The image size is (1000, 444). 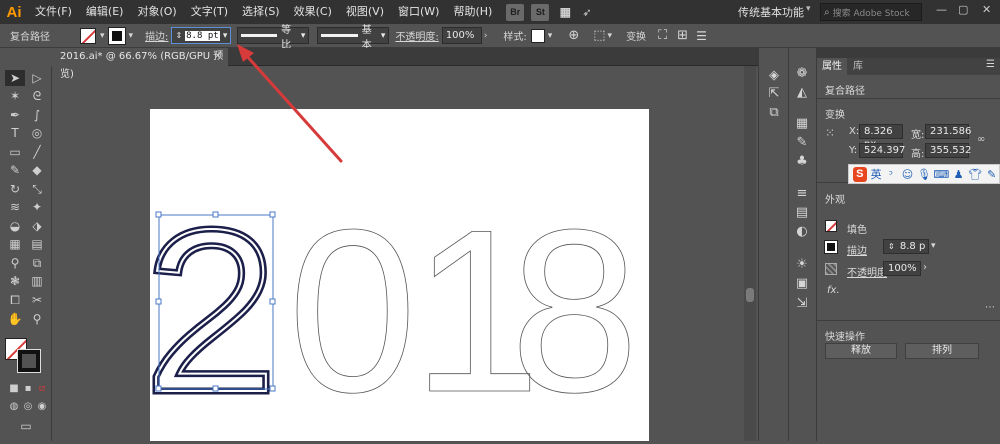 What do you see at coordinates (750, 295) in the screenshot?
I see `canvas-scrollbar-thumb` at bounding box center [750, 295].